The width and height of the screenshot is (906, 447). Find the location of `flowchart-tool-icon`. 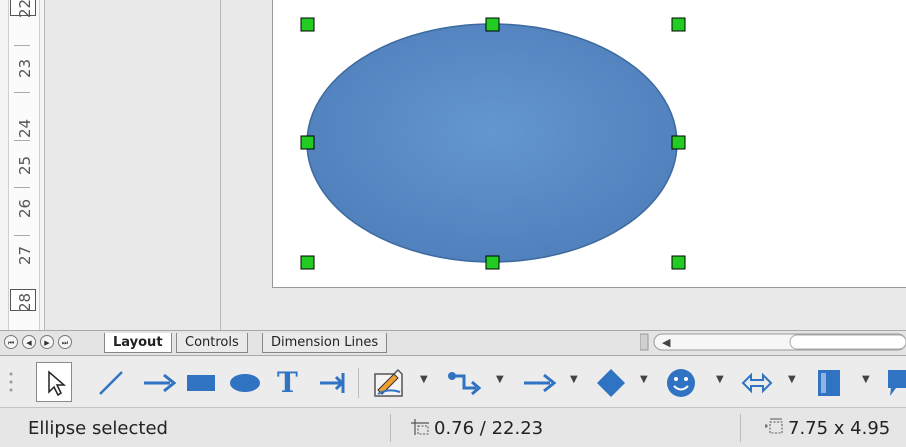

flowchart-tool-icon is located at coordinates (829, 383).